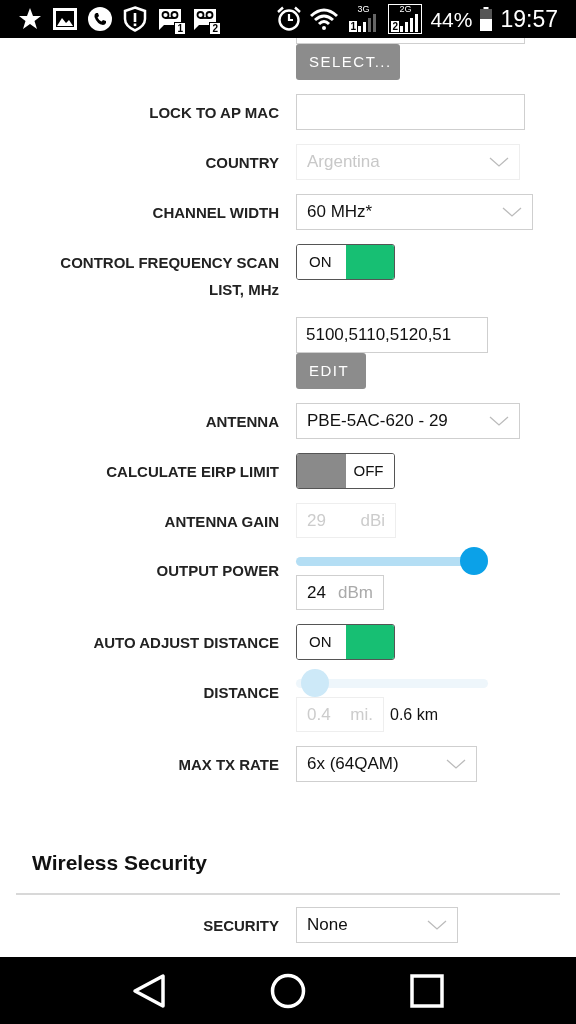  Describe the element at coordinates (169, 276) in the screenshot. I see `field-label: CONTROL FREQUENCY SCAN LIST, MHz` at that location.